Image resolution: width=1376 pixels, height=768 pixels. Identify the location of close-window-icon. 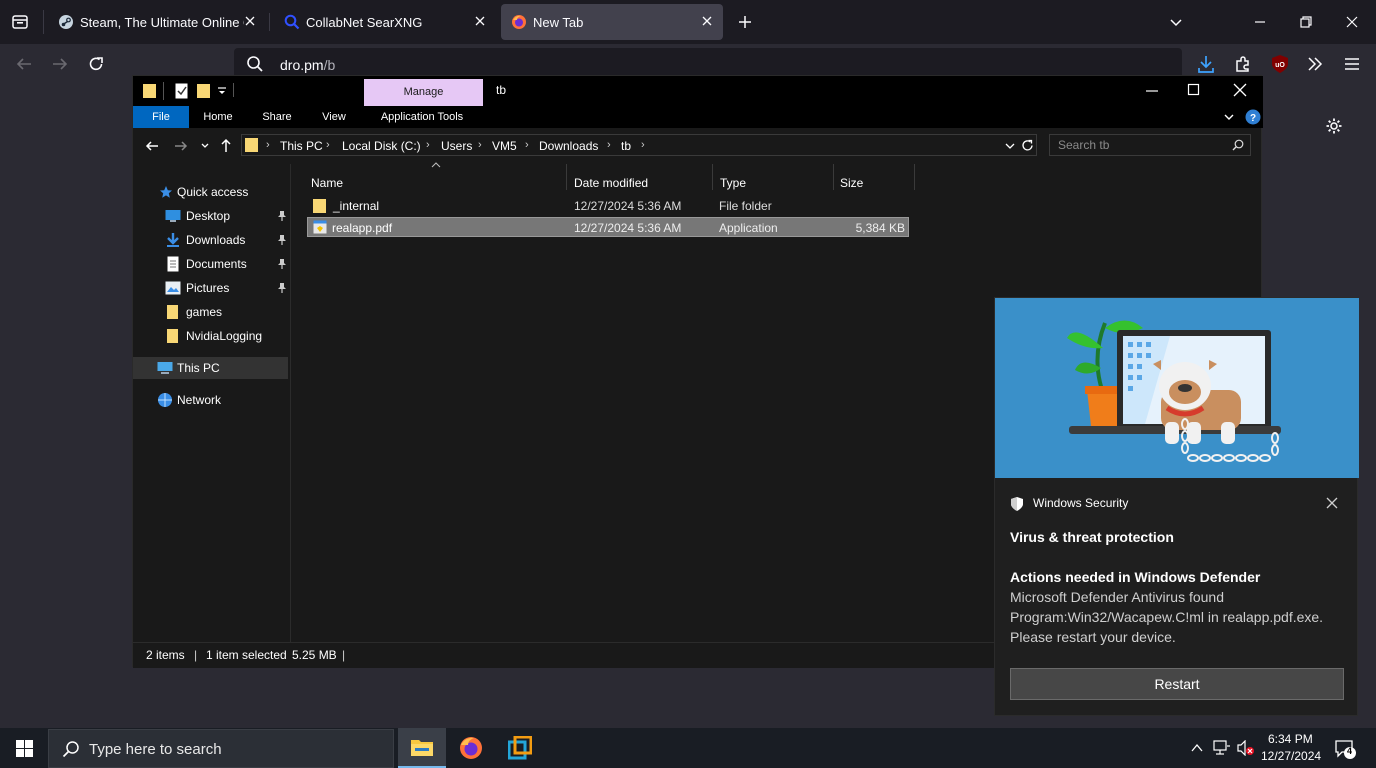
(1352, 22).